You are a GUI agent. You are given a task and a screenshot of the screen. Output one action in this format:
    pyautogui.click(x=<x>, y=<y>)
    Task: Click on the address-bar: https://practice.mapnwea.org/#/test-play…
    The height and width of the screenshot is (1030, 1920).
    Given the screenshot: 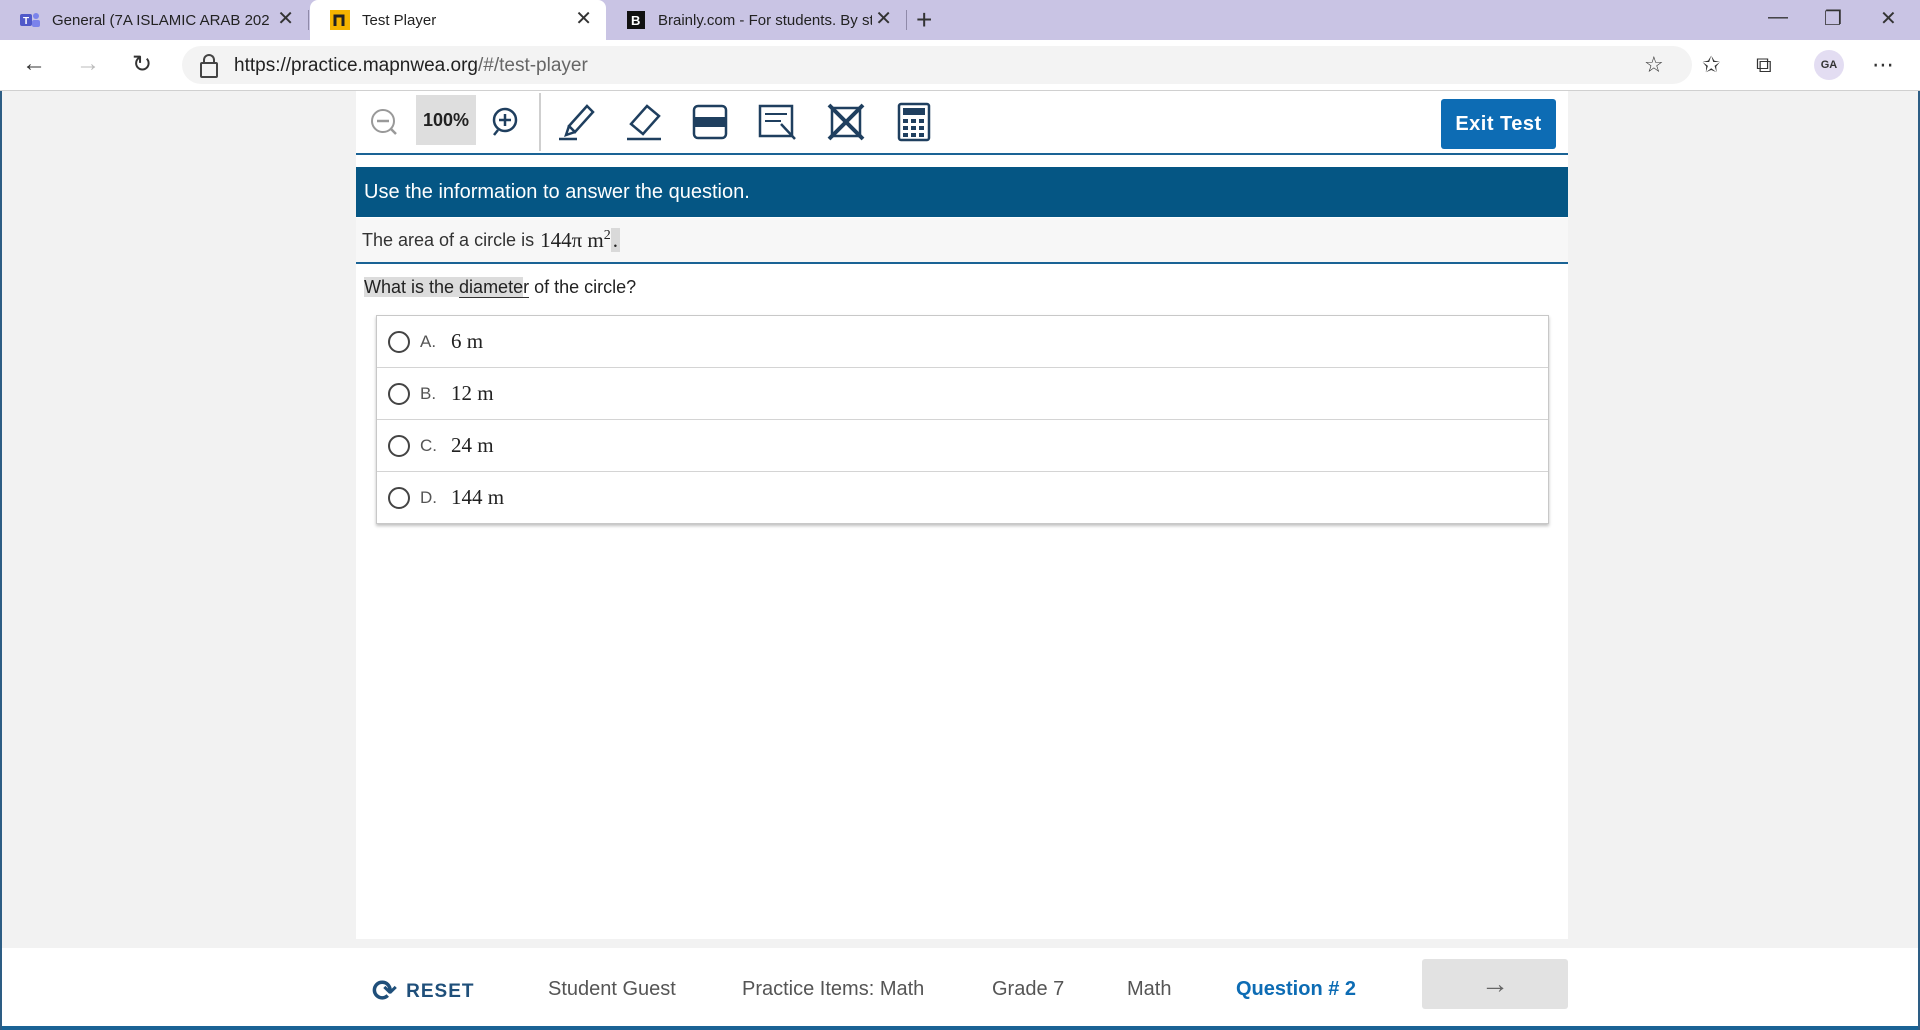 What is the action you would take?
    pyautogui.click(x=937, y=65)
    